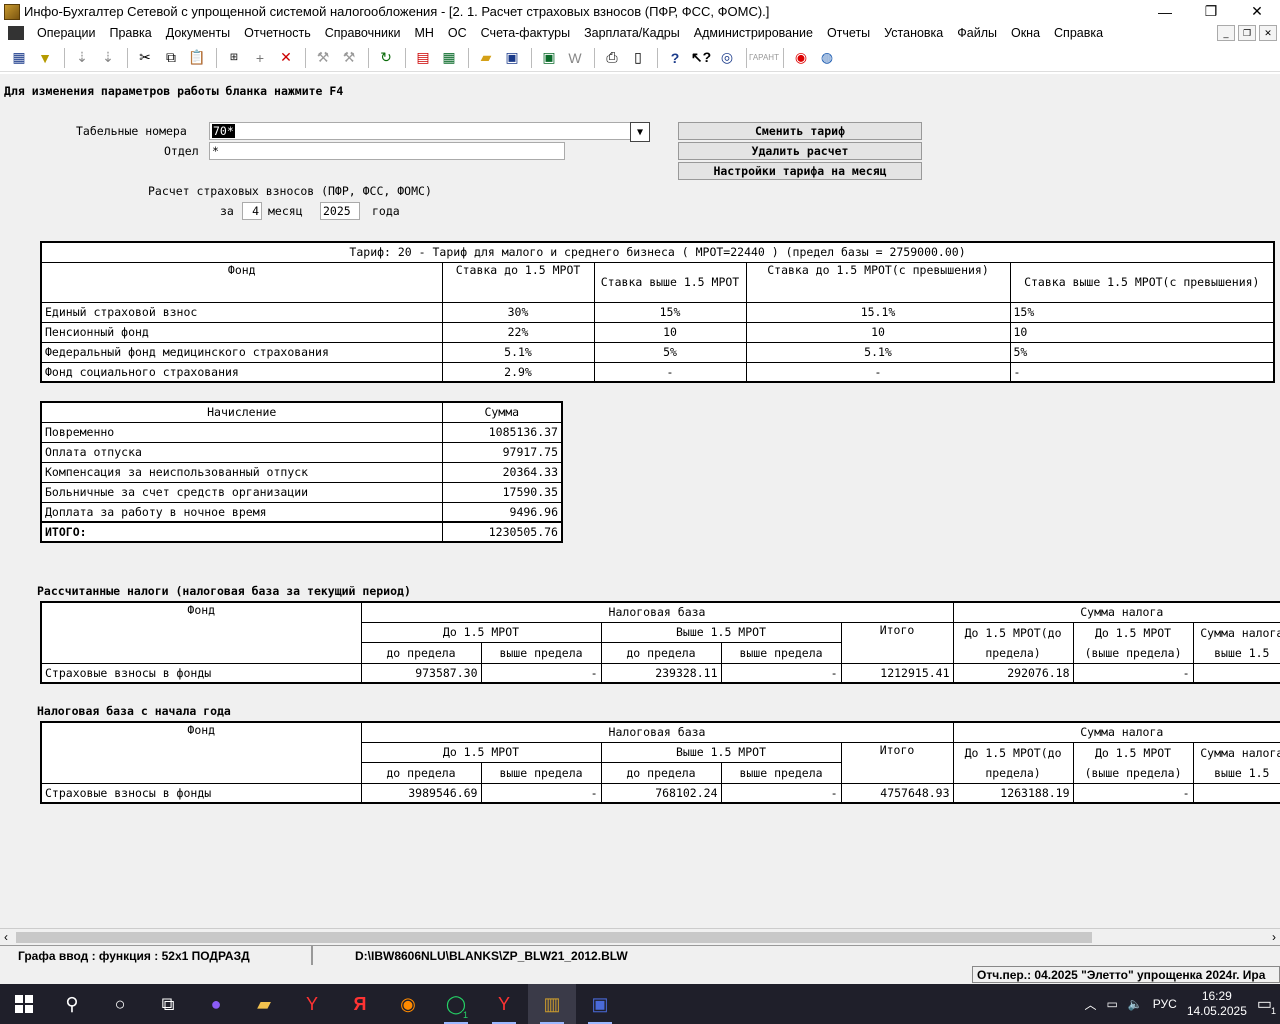 Image resolution: width=1280 pixels, height=1024 pixels. What do you see at coordinates (6, 937) in the screenshot?
I see `scroll-left-icon: ‹` at bounding box center [6, 937].